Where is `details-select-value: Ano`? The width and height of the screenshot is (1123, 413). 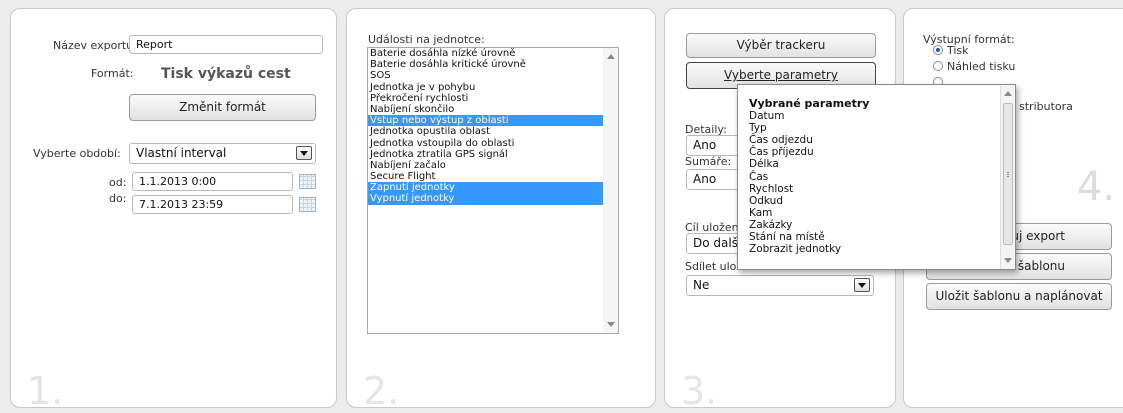 details-select-value: Ano is located at coordinates (705, 145).